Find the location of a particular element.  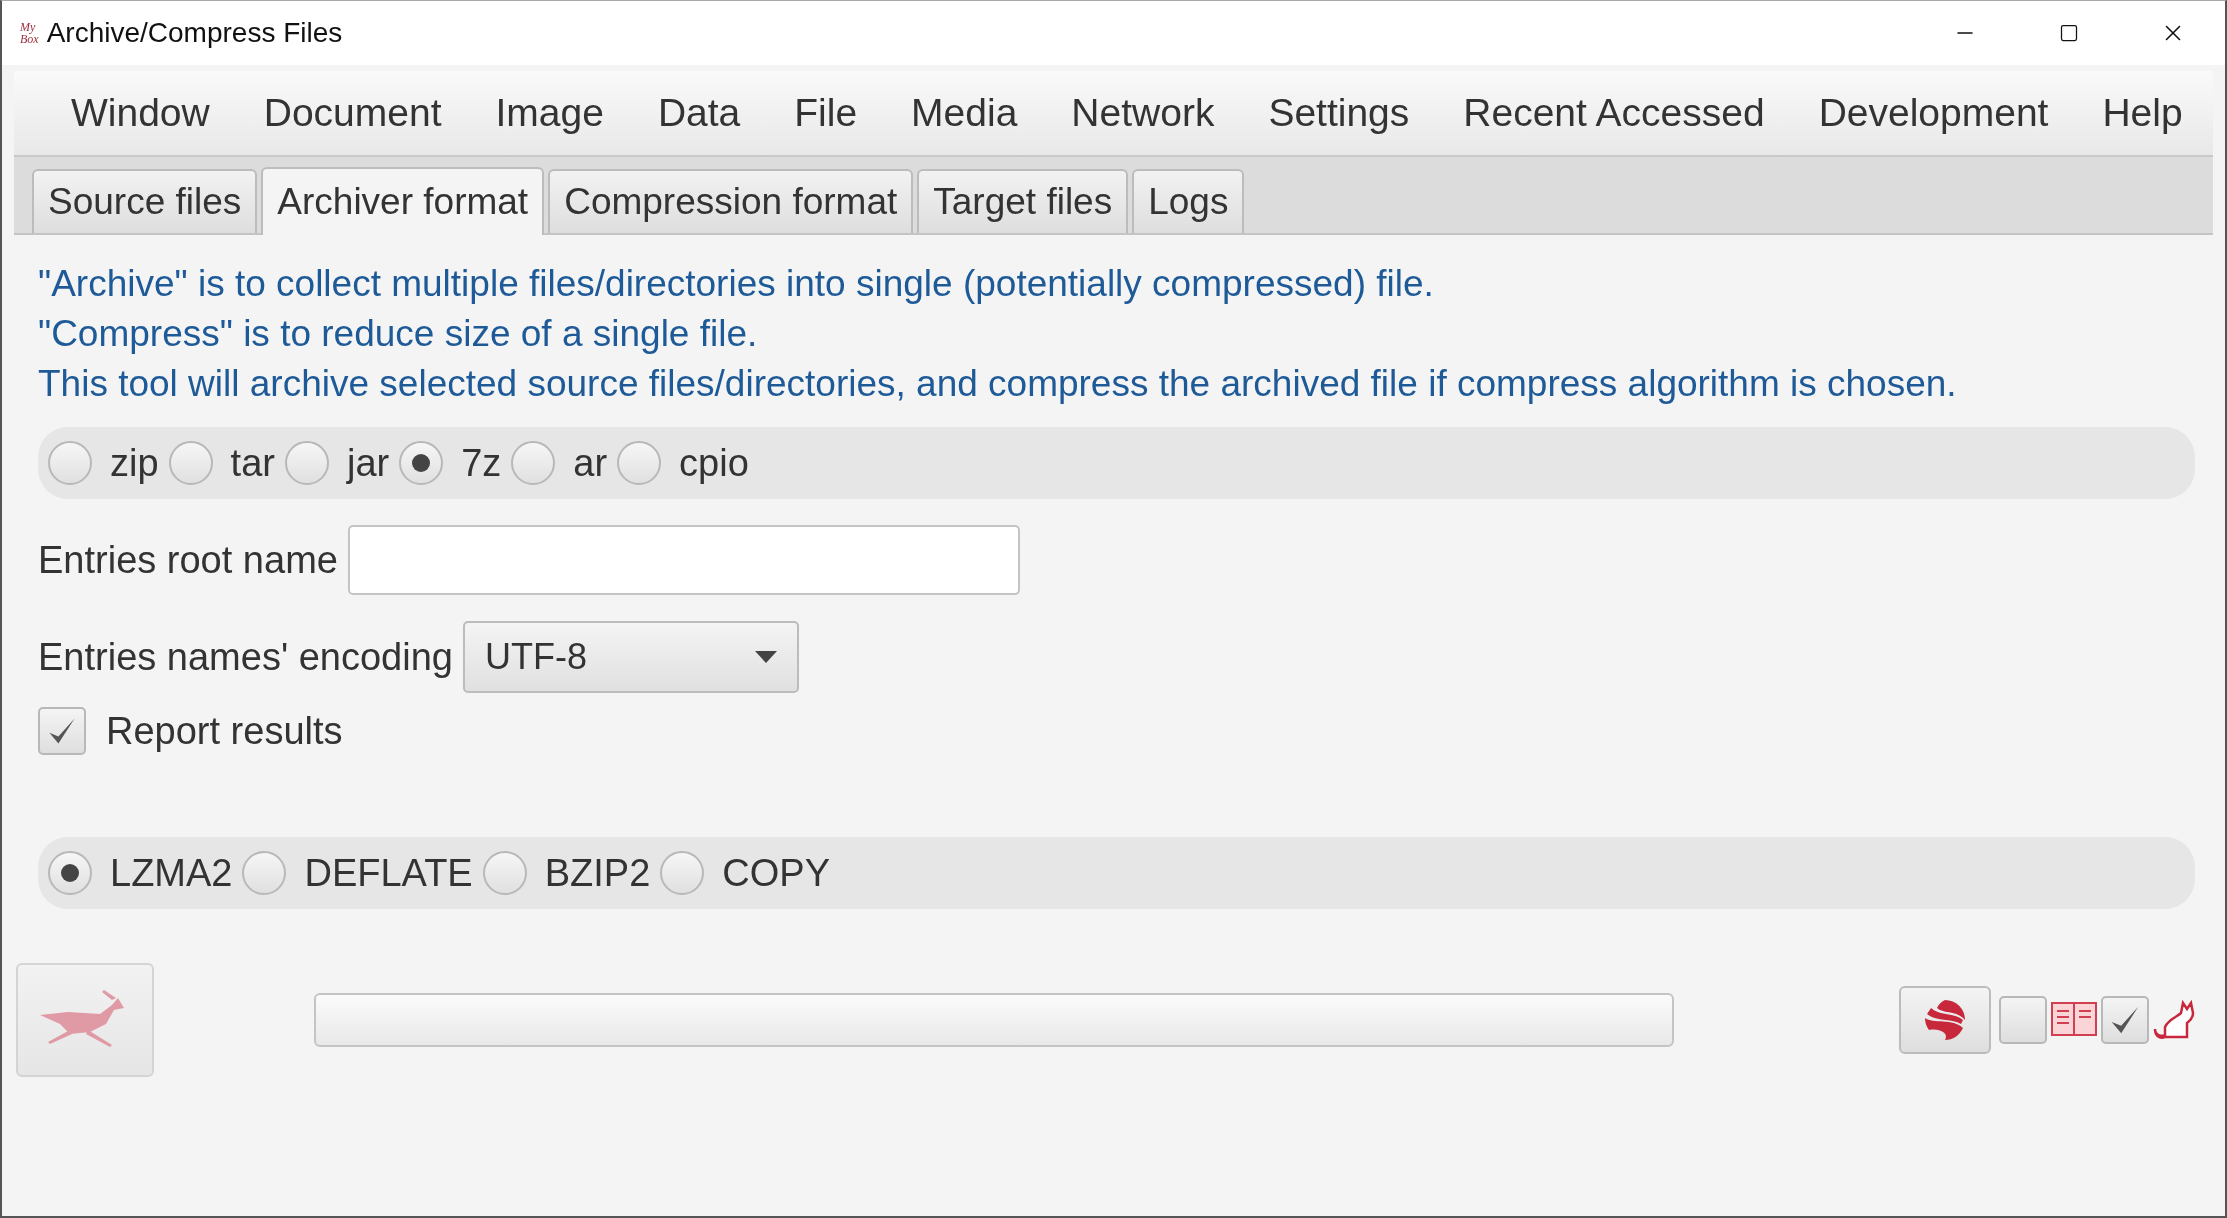

swirl-button is located at coordinates (1945, 1020).